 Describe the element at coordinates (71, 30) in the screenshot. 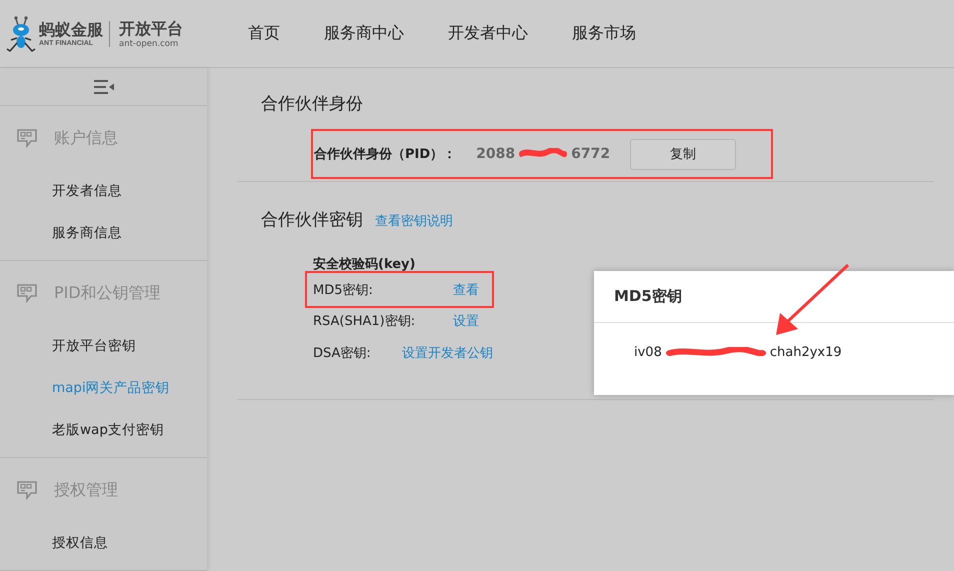

I see `brand-name: 蚂蚁金服` at that location.